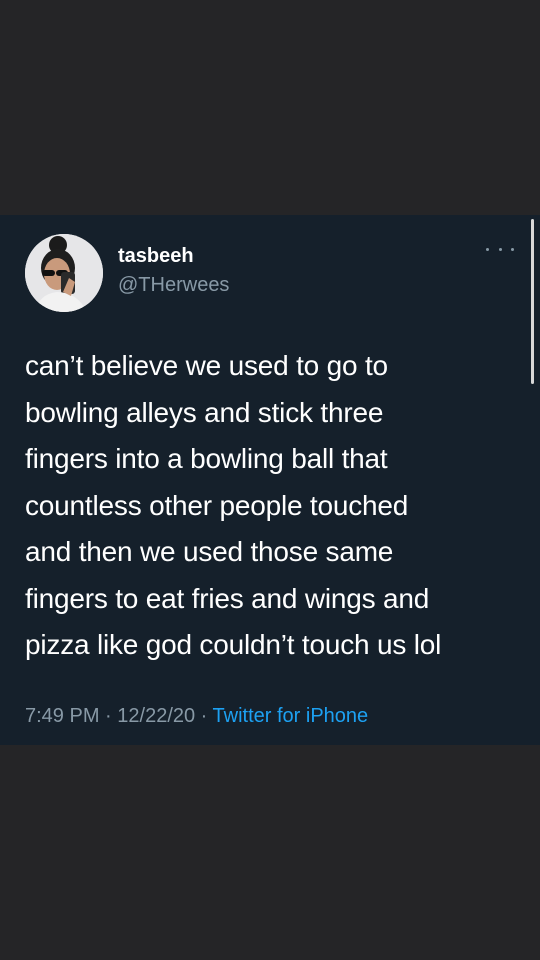 Image resolution: width=540 pixels, height=960 pixels. I want to click on tweet-source-link: Twitter for iPhone, so click(291, 716).